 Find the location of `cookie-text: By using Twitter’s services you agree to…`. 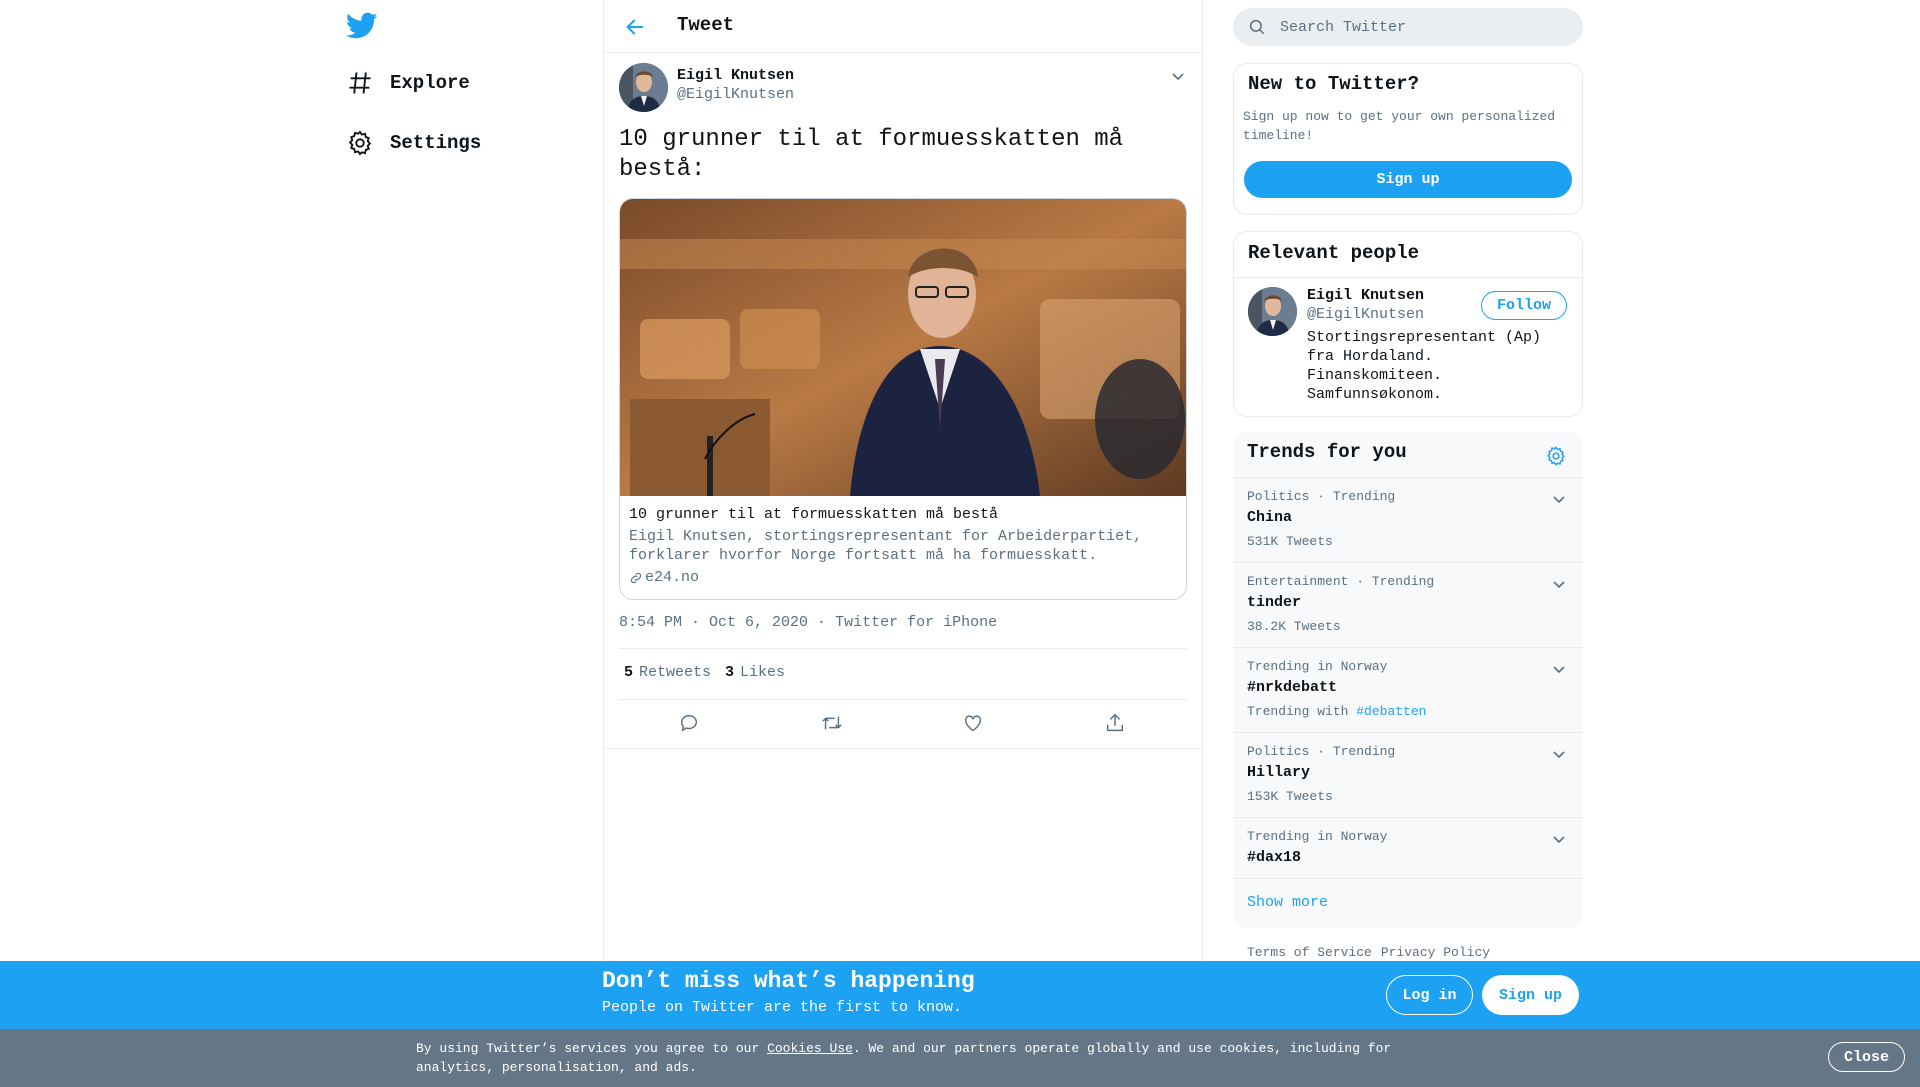

cookie-text: By using Twitter’s services you agree to… is located at coordinates (916, 1058).